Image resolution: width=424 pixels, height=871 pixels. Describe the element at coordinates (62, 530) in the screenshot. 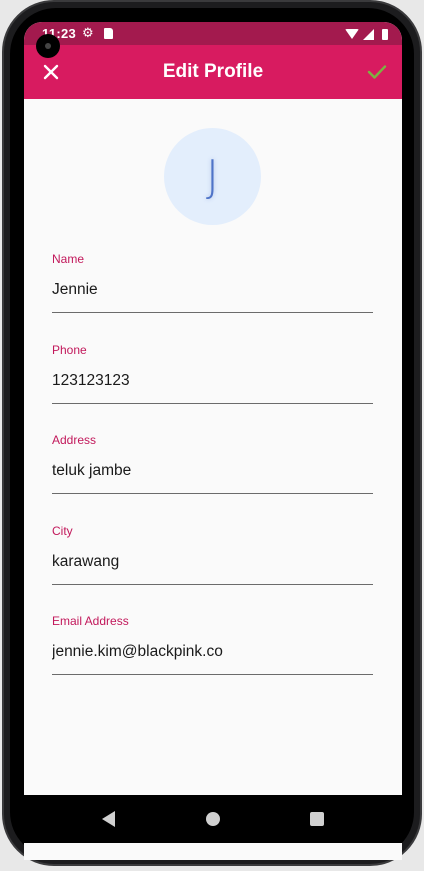

I see `city-label: City` at that location.